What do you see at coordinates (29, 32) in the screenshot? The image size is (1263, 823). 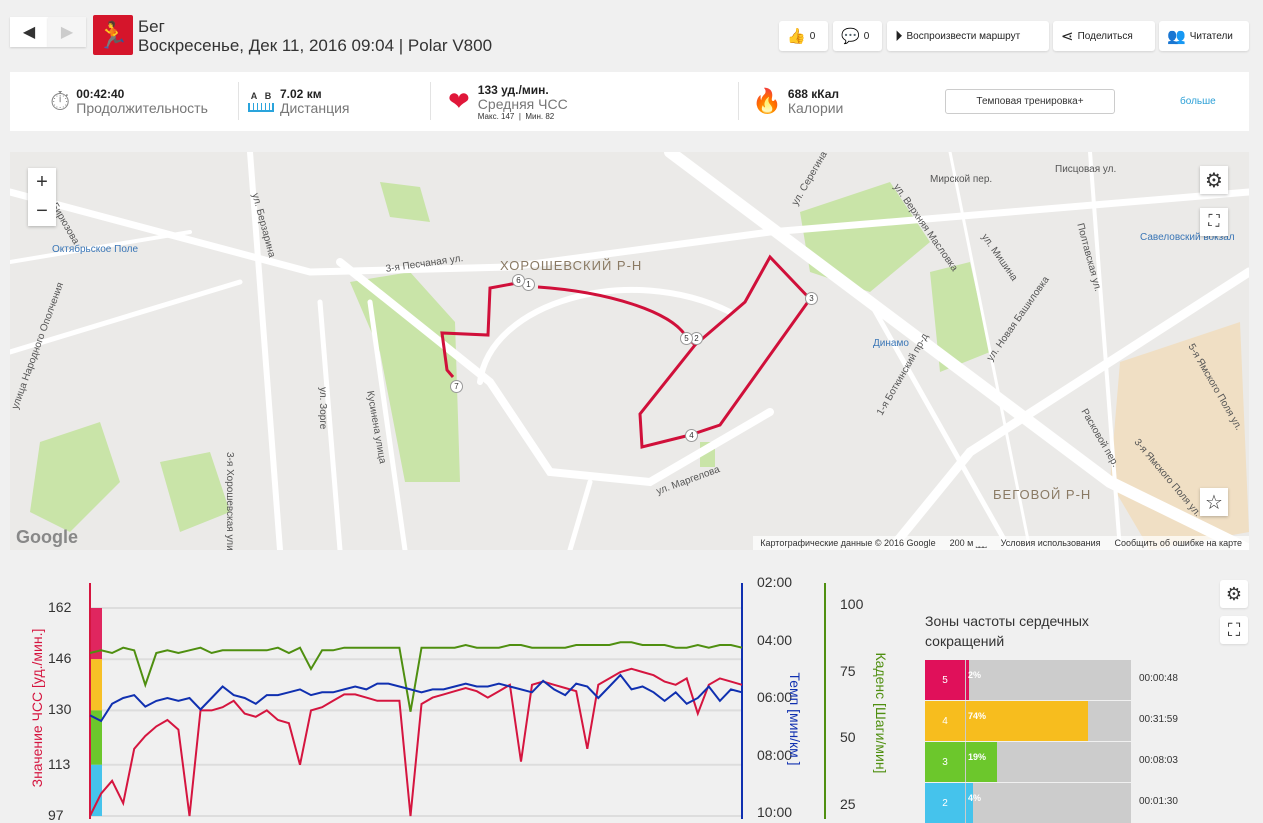 I see `back-button: ◀` at bounding box center [29, 32].